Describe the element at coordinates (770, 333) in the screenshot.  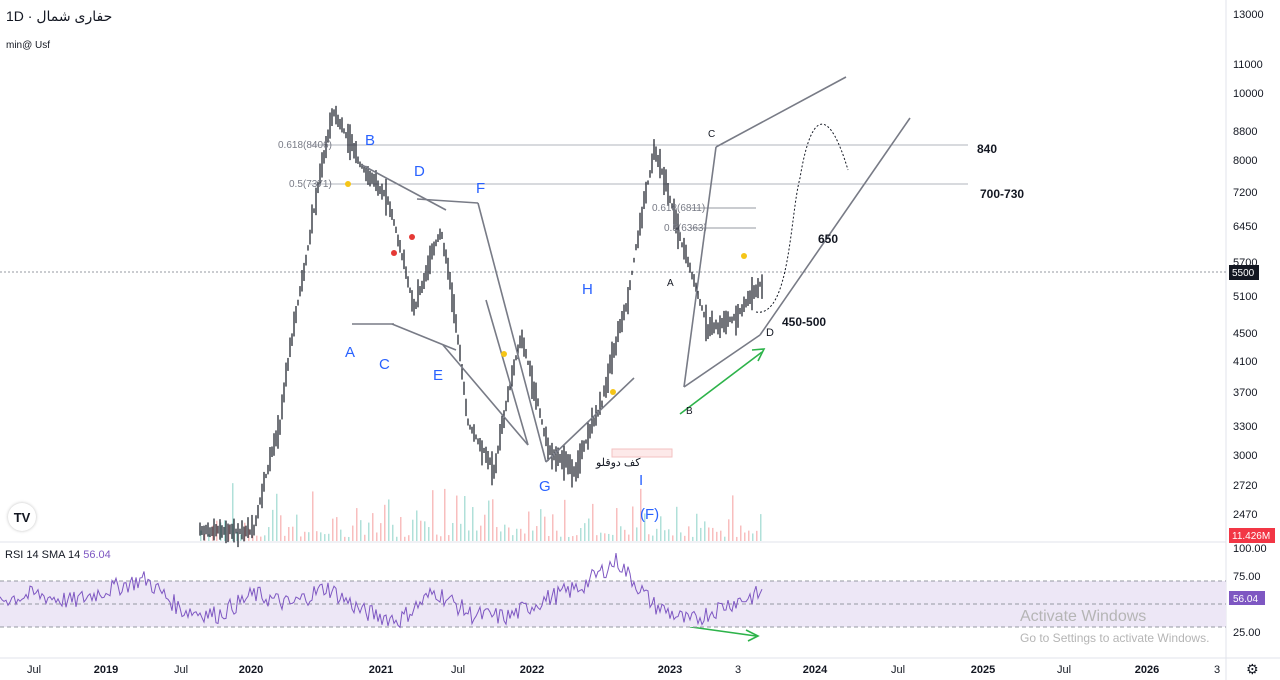
I see `small-wave-d: D` at that location.